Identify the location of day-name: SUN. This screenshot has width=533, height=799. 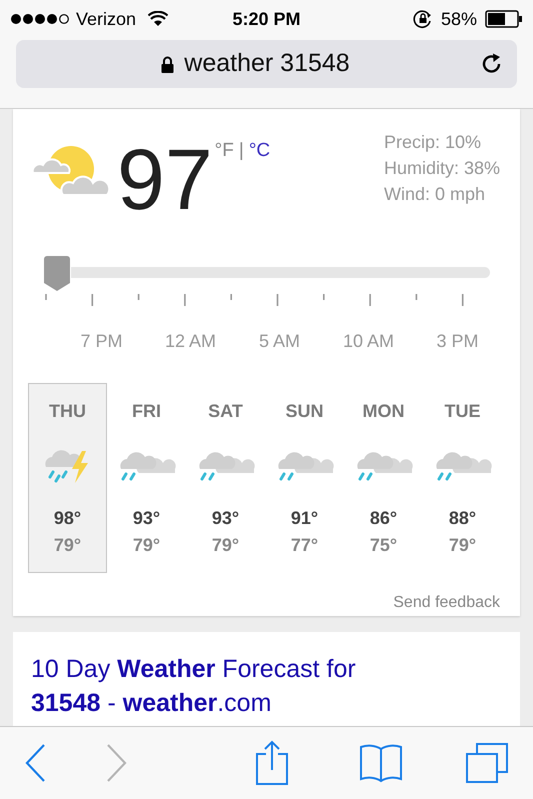
(304, 411).